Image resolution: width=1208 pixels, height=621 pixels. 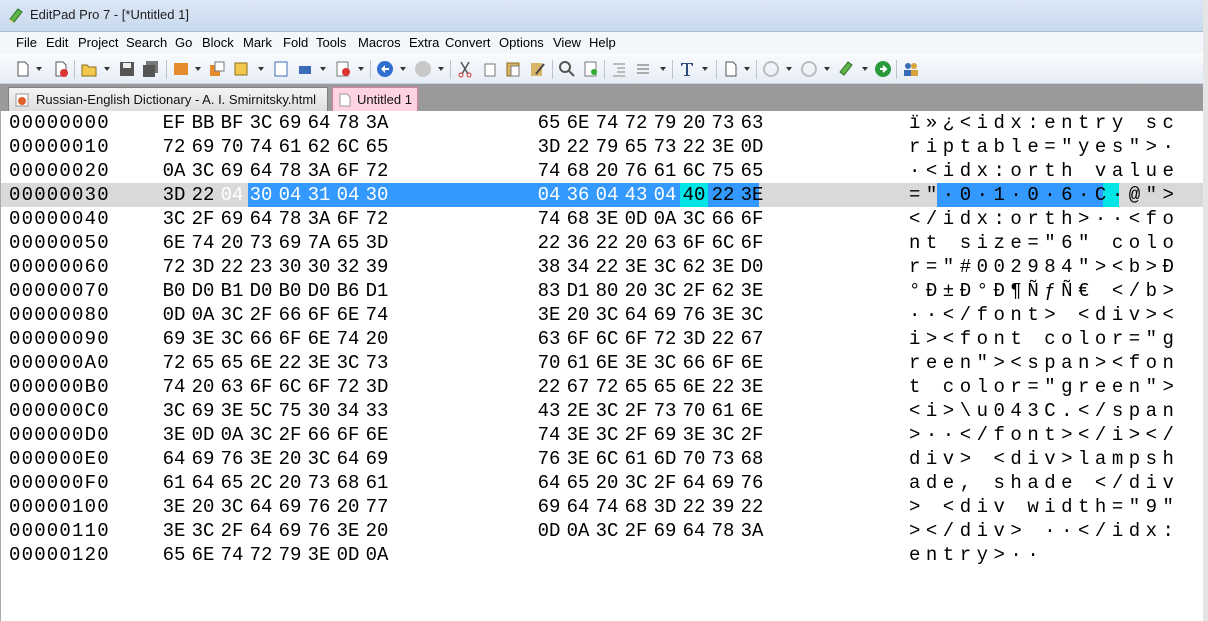 What do you see at coordinates (319, 243) in the screenshot?
I see `hex-byte: 7A` at bounding box center [319, 243].